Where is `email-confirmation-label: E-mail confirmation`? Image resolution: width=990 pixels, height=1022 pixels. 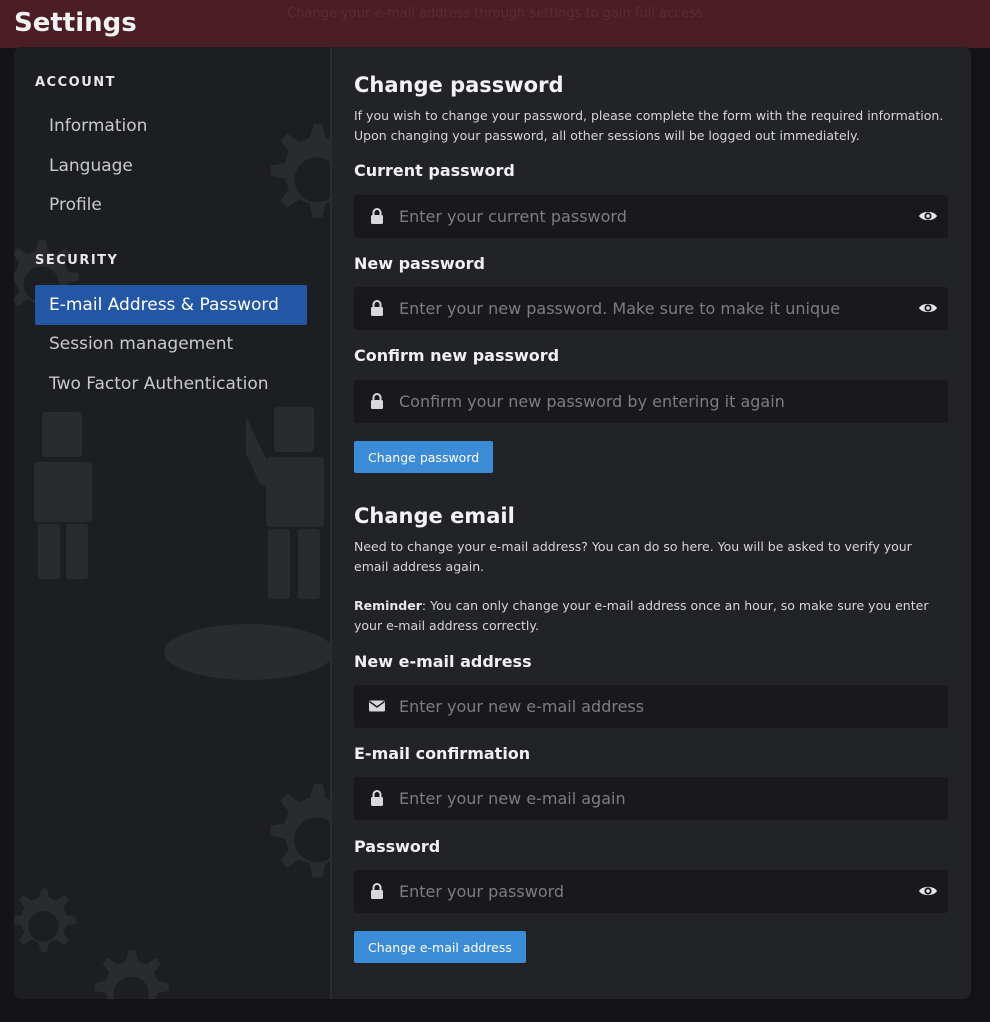 email-confirmation-label: E-mail confirmation is located at coordinates (442, 753).